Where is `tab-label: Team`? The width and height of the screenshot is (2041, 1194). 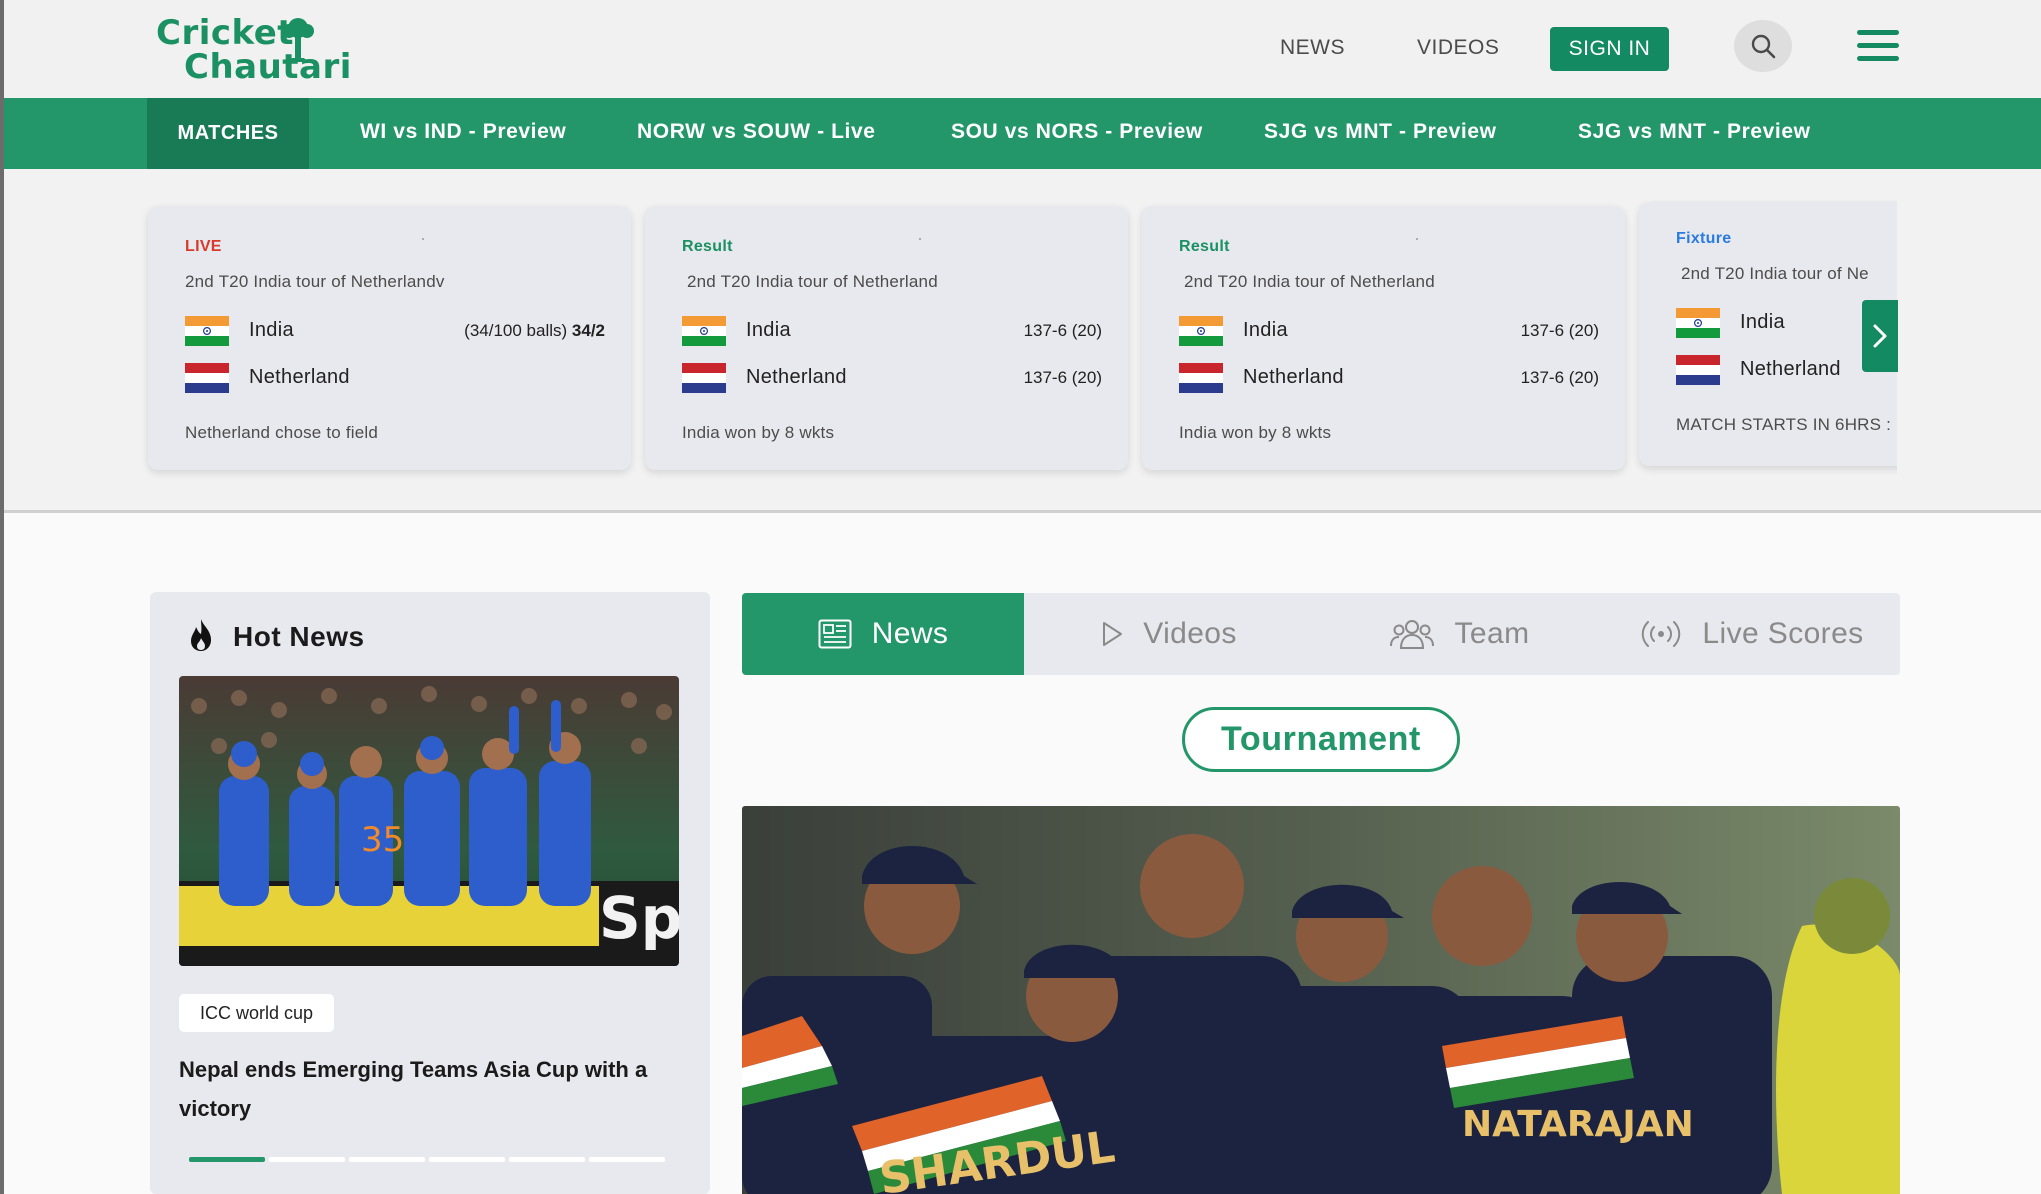 tab-label: Team is located at coordinates (1492, 633).